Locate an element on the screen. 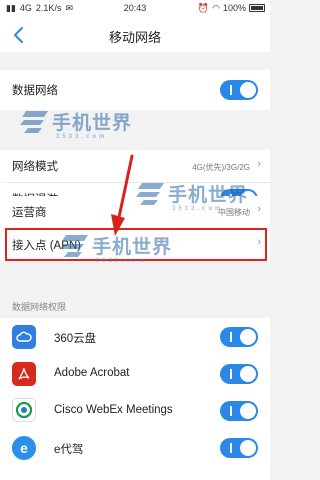 This screenshot has width=320, height=480. data-network-toggle is located at coordinates (239, 90).